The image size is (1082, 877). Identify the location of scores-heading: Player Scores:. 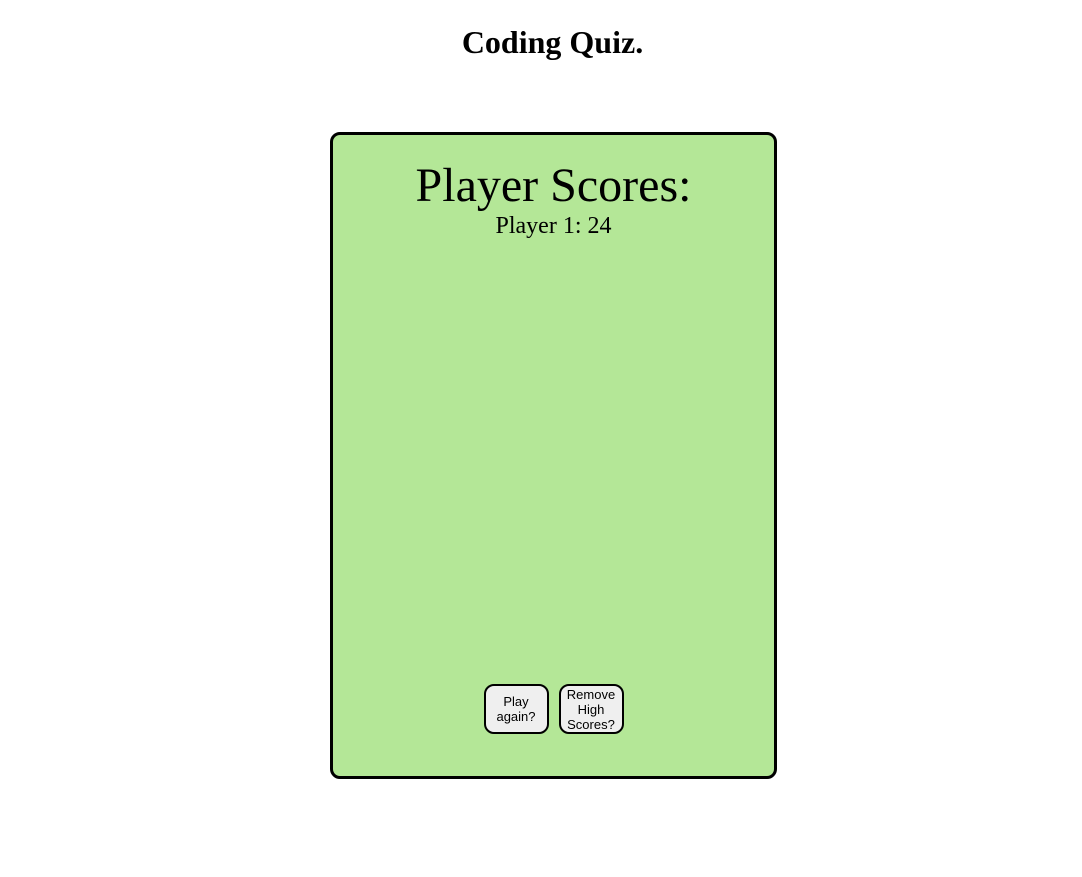
(553, 185).